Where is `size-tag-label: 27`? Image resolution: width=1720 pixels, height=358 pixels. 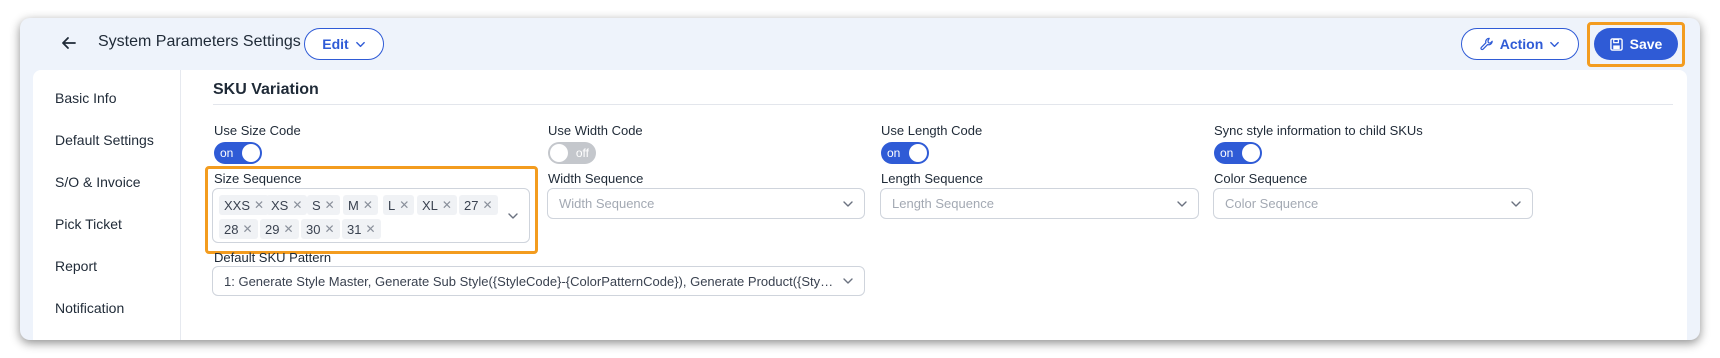 size-tag-label: 27 is located at coordinates (471, 205).